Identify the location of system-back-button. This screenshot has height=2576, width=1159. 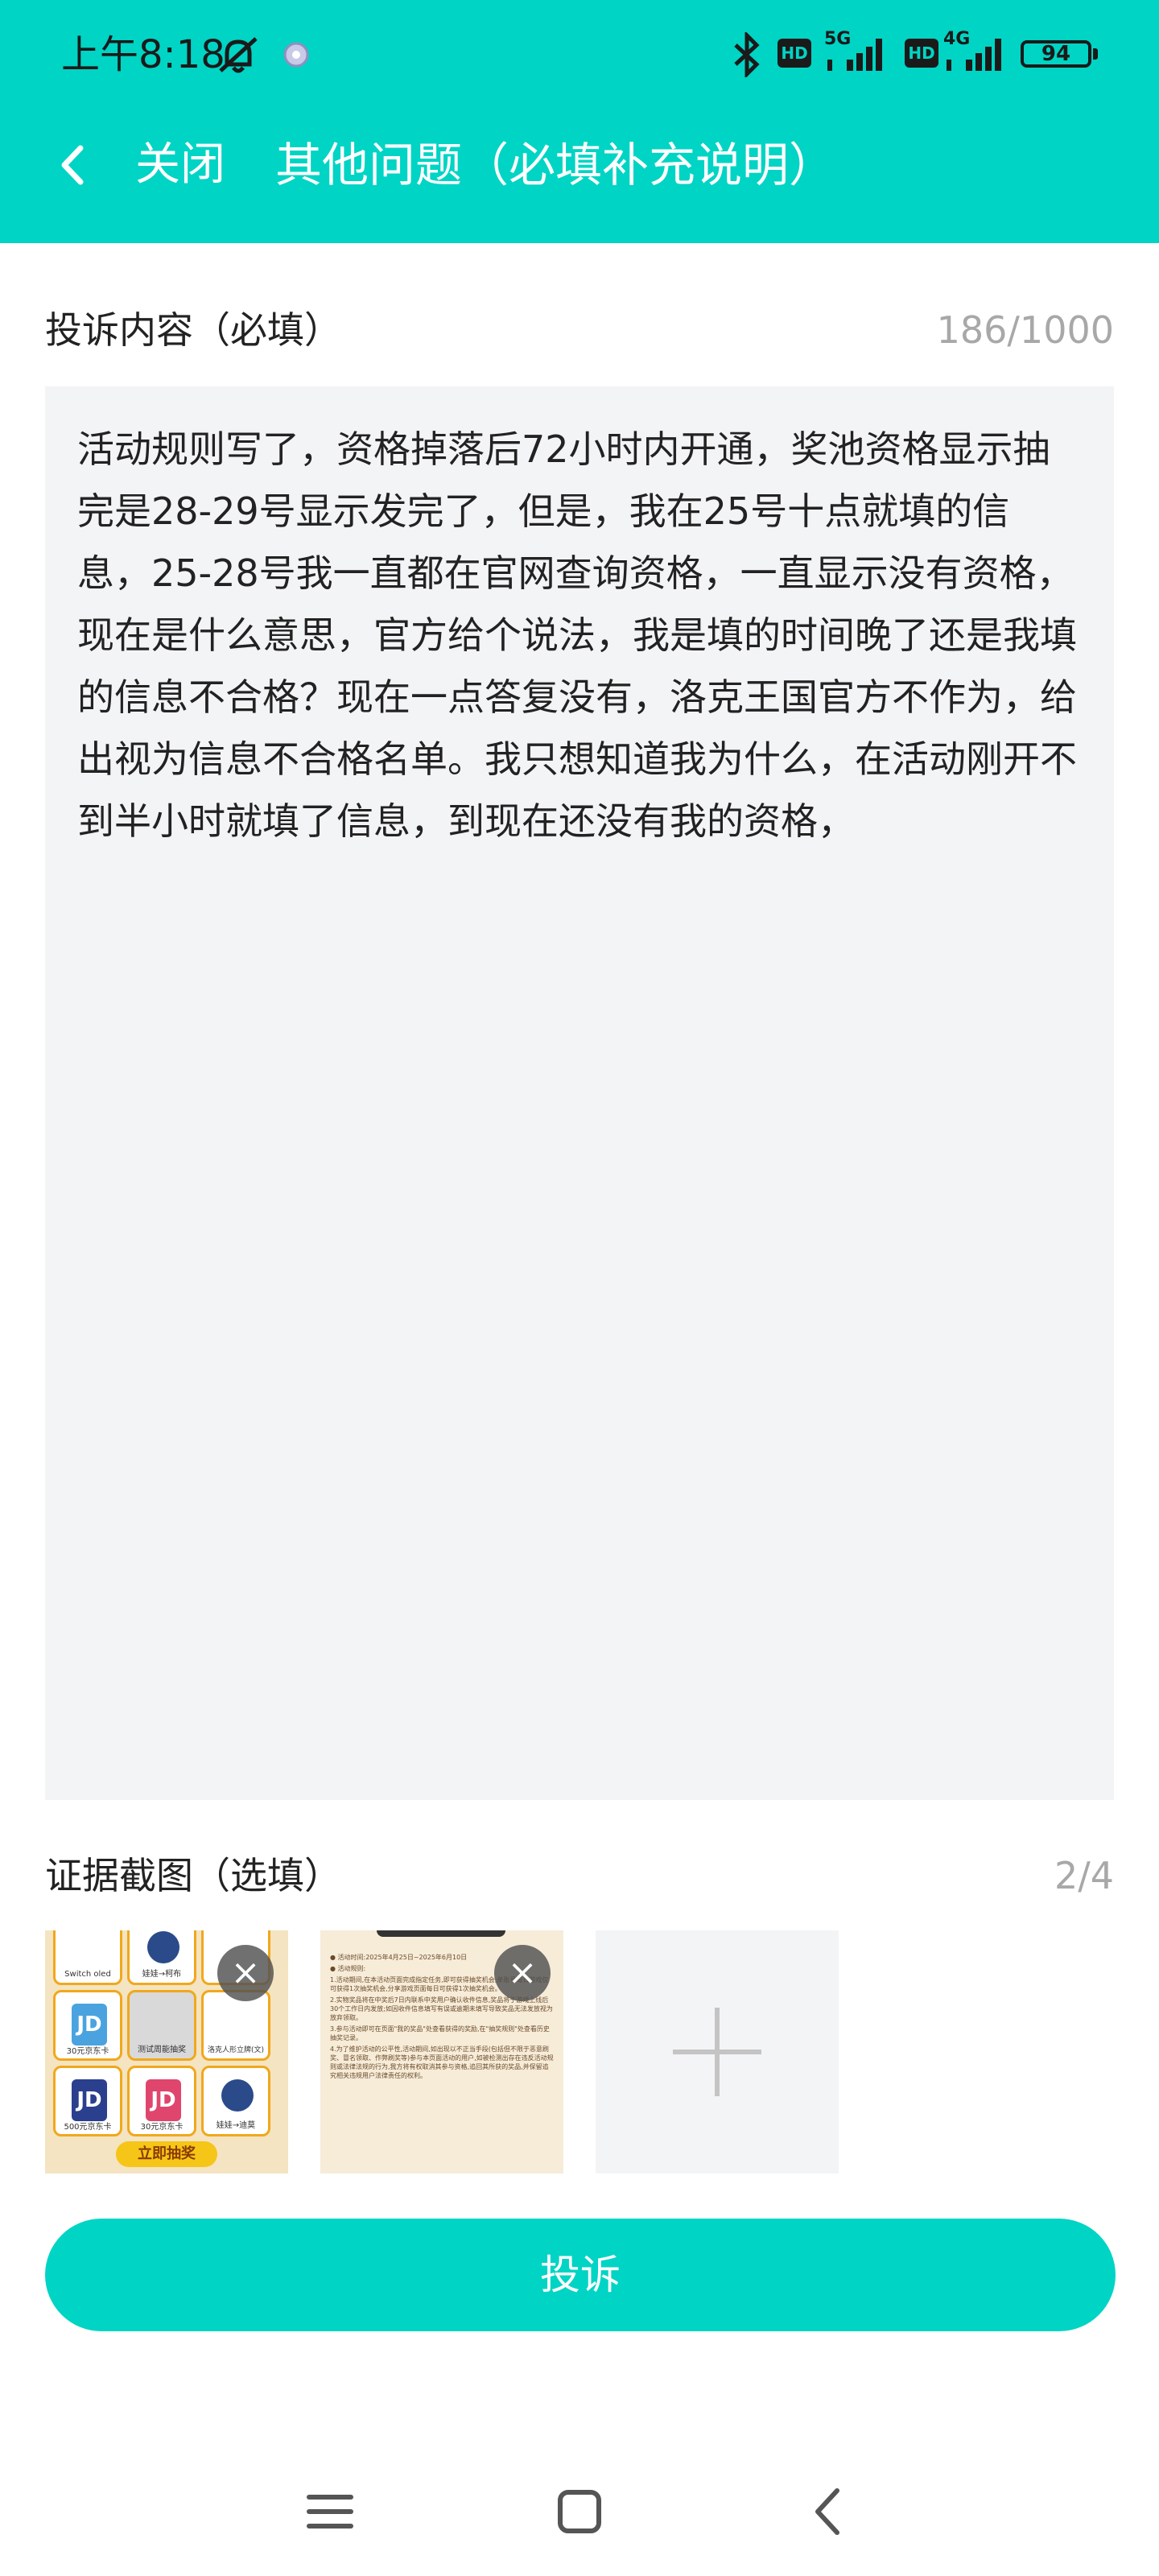
(829, 2511).